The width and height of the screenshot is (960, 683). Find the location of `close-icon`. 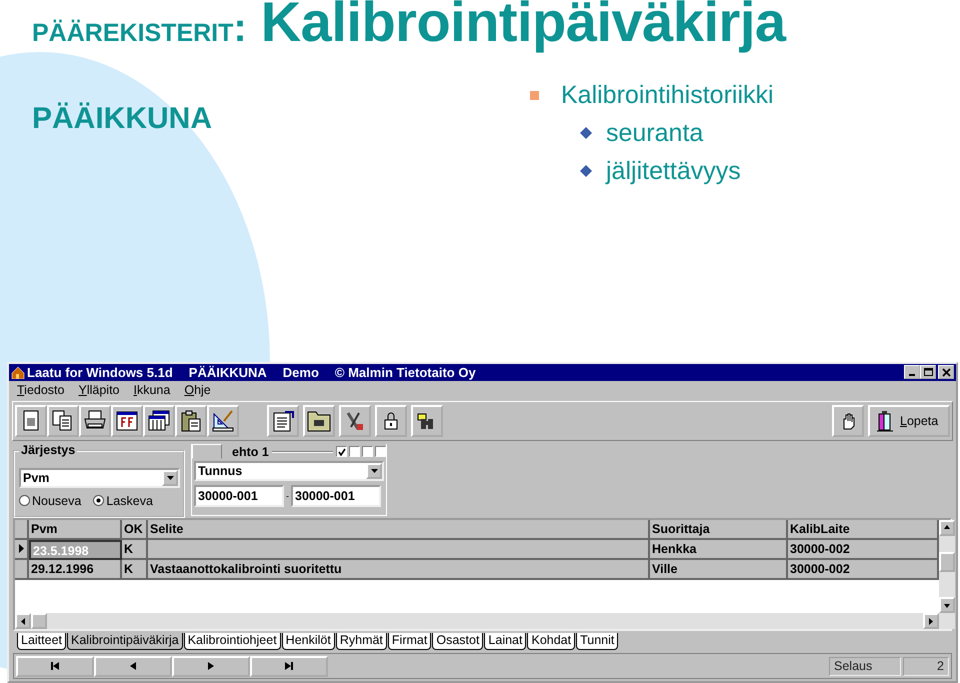

close-icon is located at coordinates (946, 372).